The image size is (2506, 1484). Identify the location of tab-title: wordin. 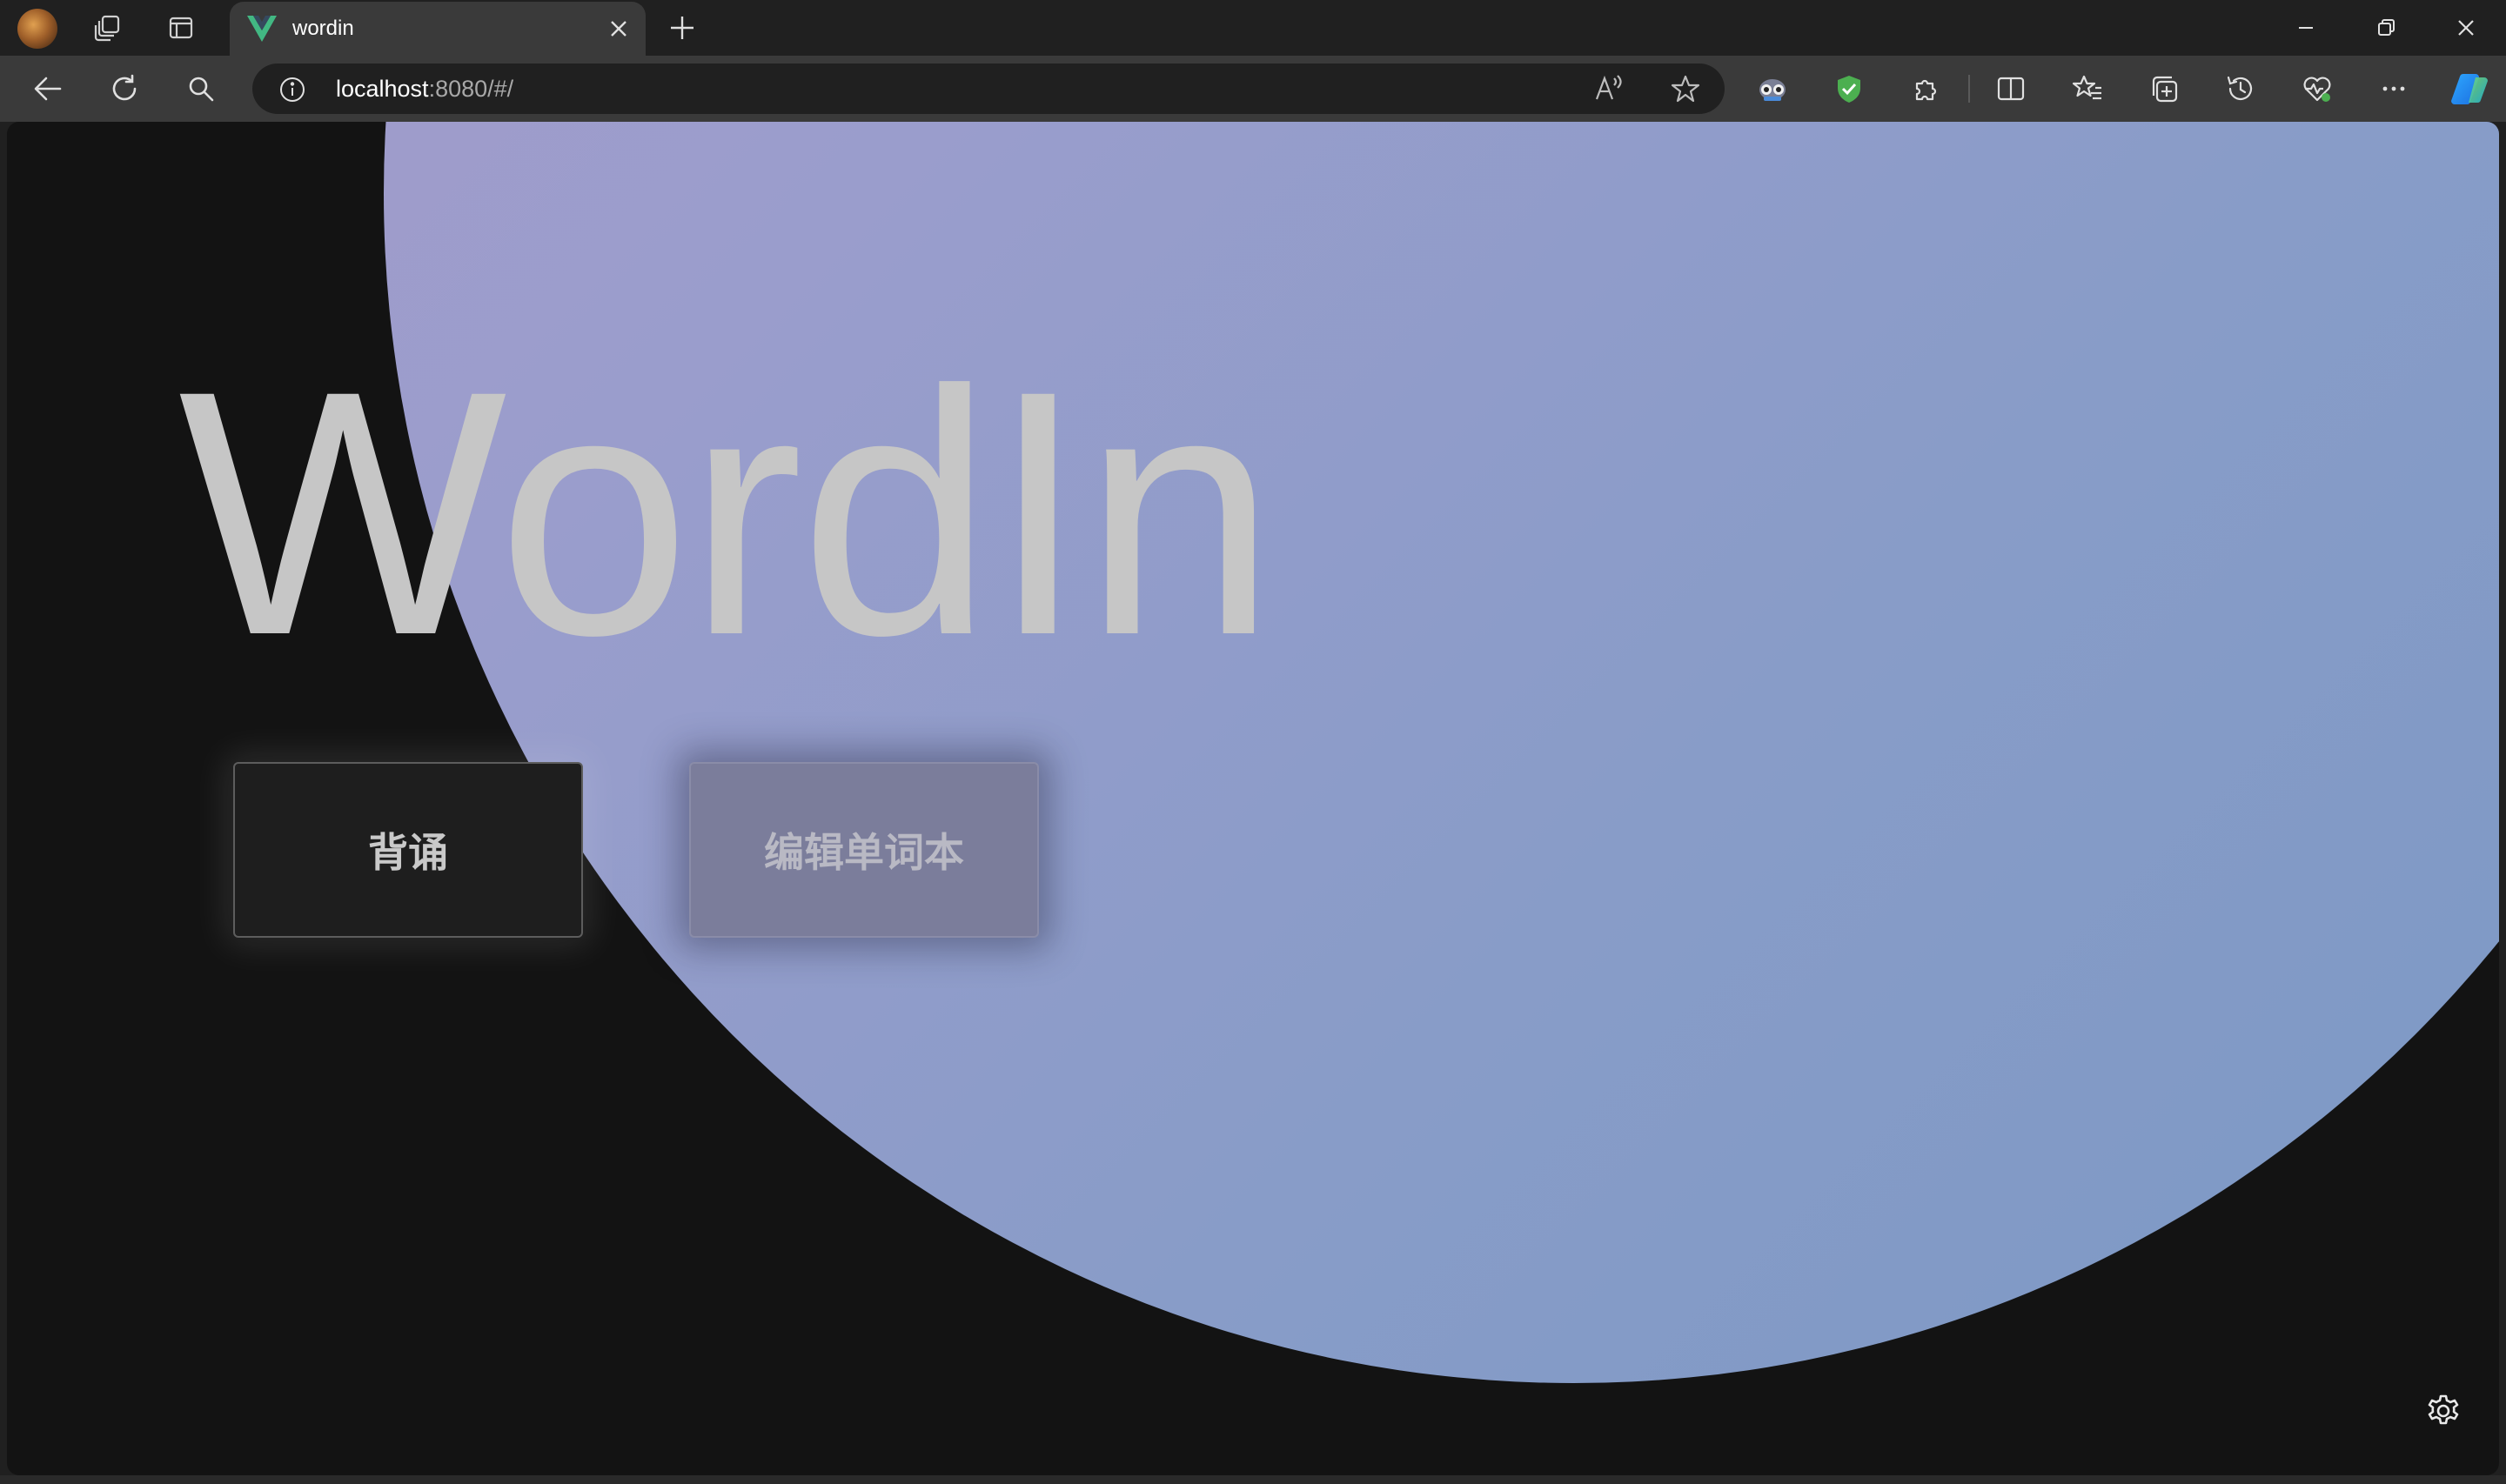
(323, 28).